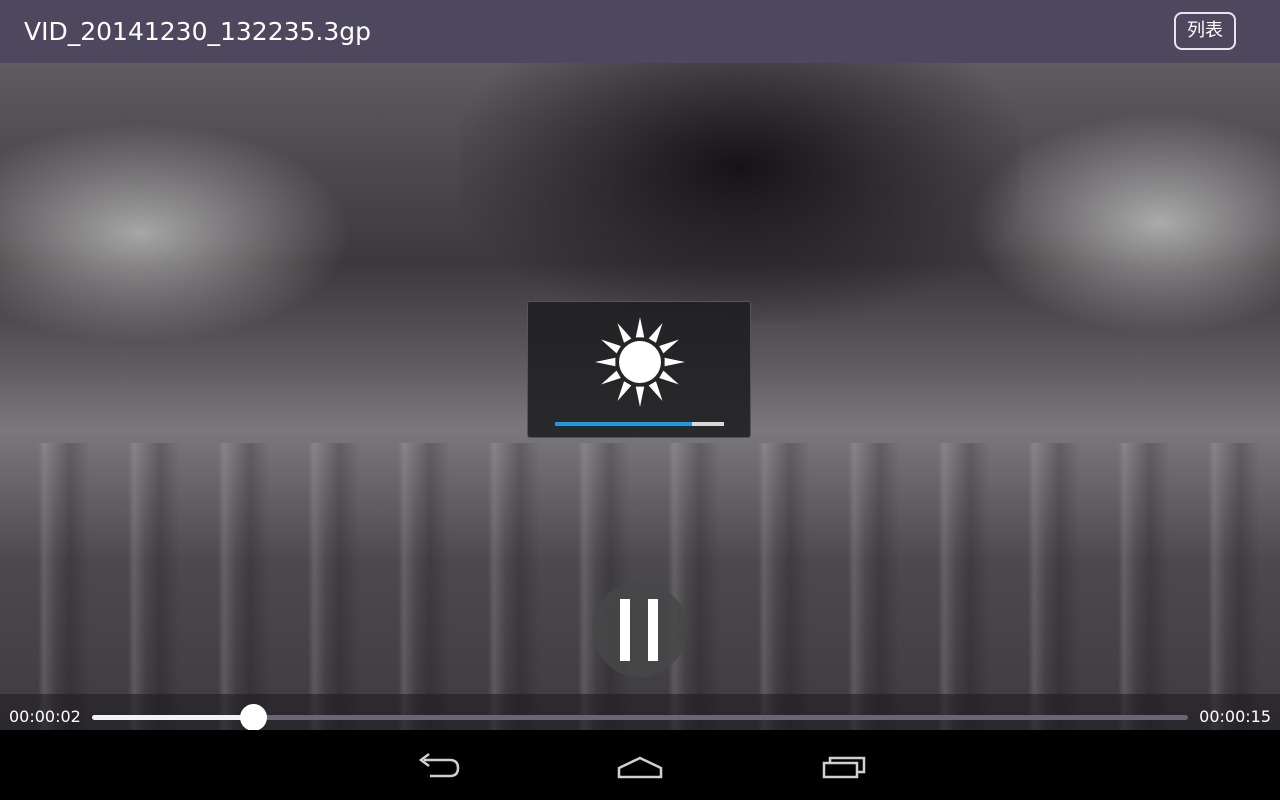  I want to click on brightness-level-fill, so click(623, 424).